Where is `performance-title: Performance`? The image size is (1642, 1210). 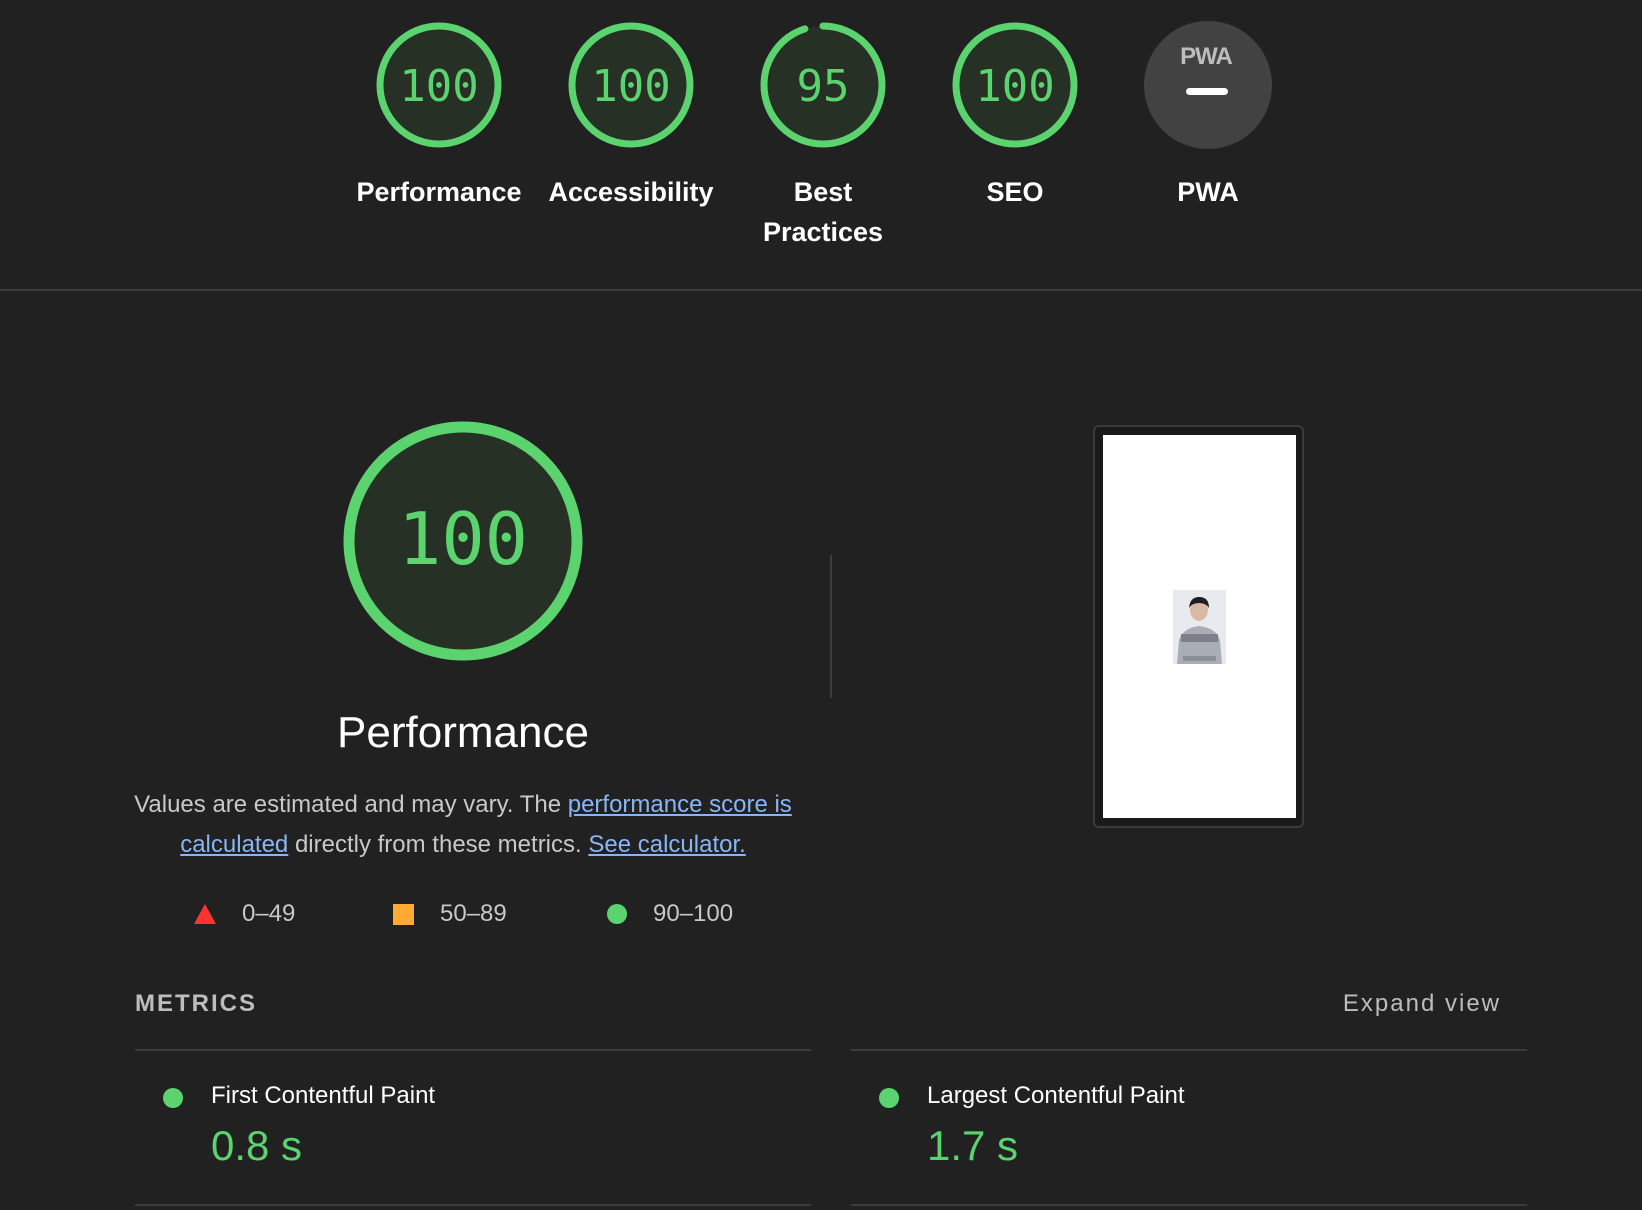 performance-title: Performance is located at coordinates (463, 732).